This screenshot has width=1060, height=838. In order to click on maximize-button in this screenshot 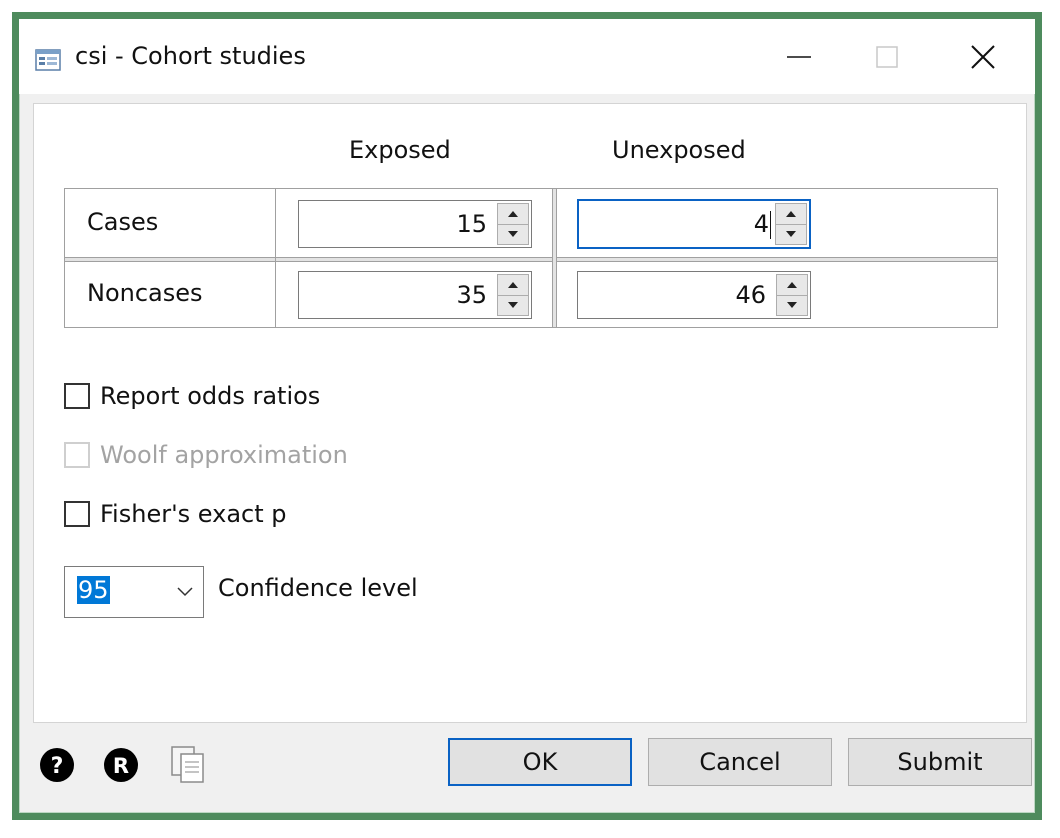, I will do `click(887, 56)`.